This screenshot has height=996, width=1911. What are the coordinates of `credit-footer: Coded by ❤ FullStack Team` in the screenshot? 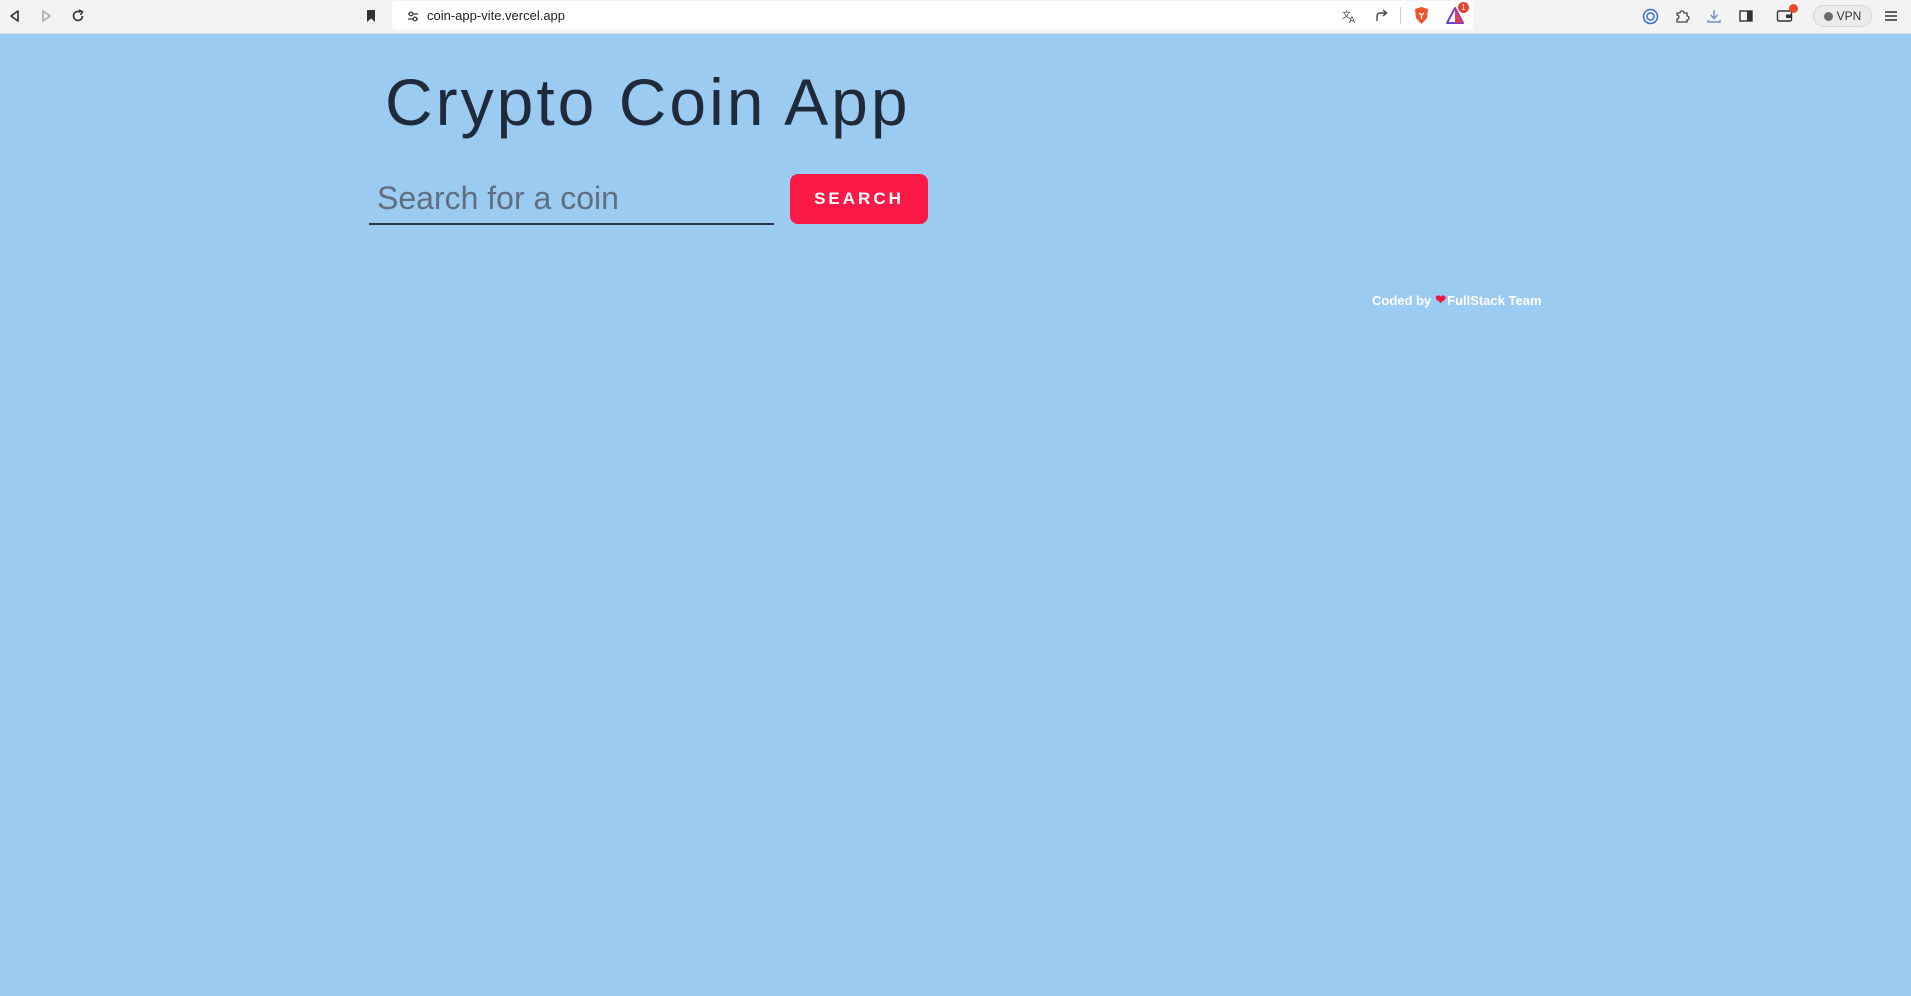 It's located at (1457, 300).